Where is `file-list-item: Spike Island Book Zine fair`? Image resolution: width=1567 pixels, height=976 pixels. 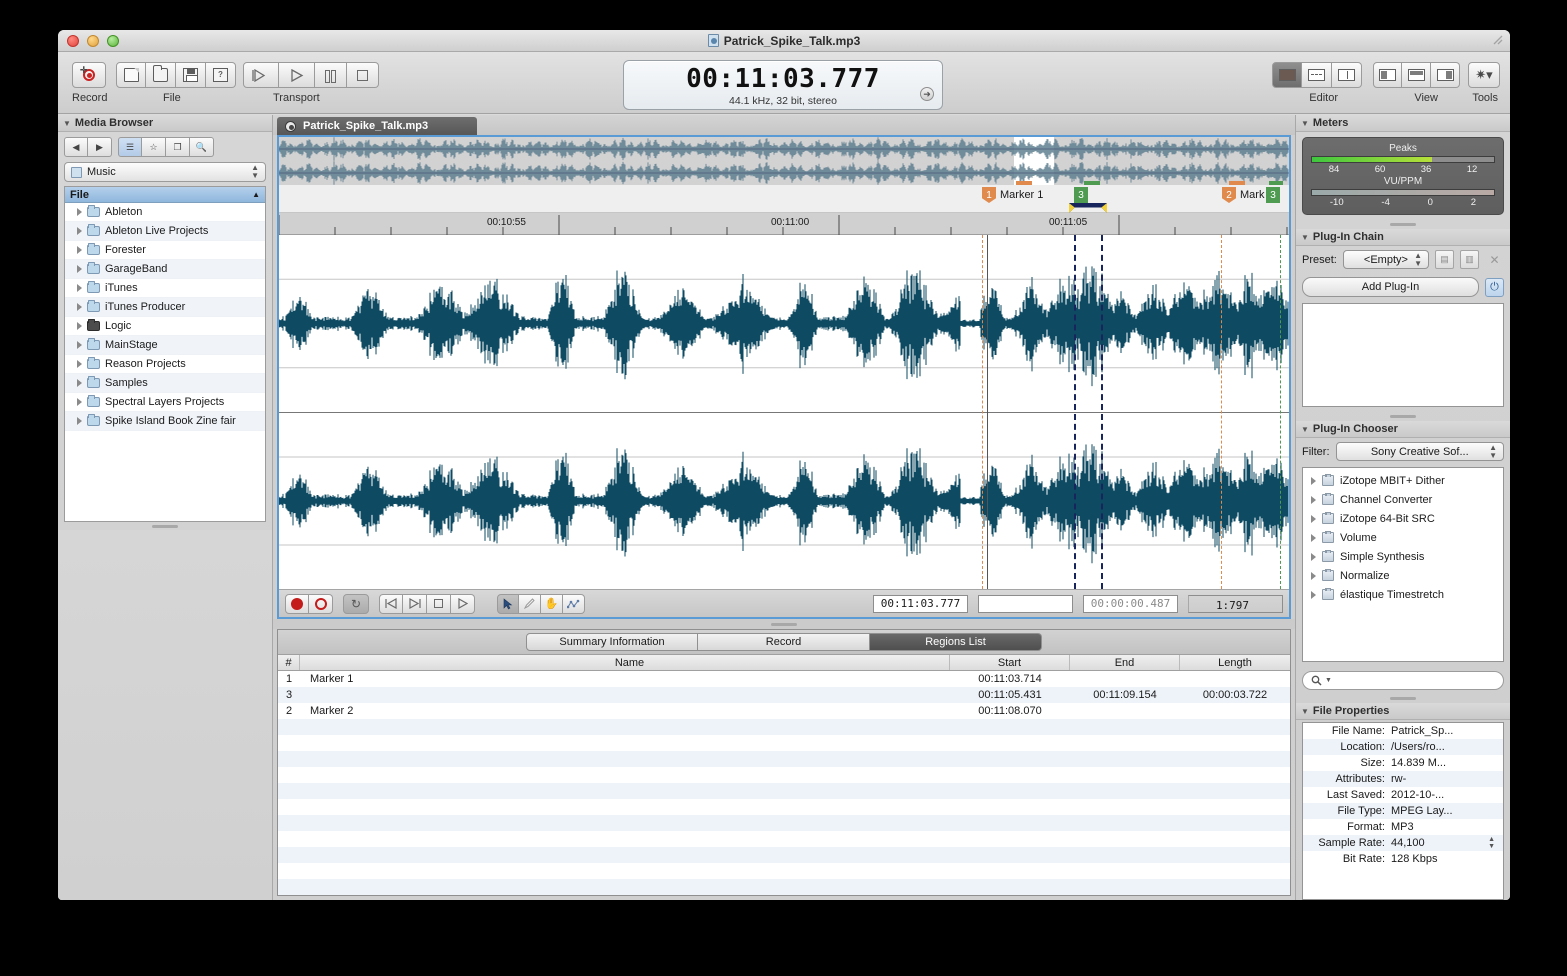 file-list-item: Spike Island Book Zine fair is located at coordinates (165, 421).